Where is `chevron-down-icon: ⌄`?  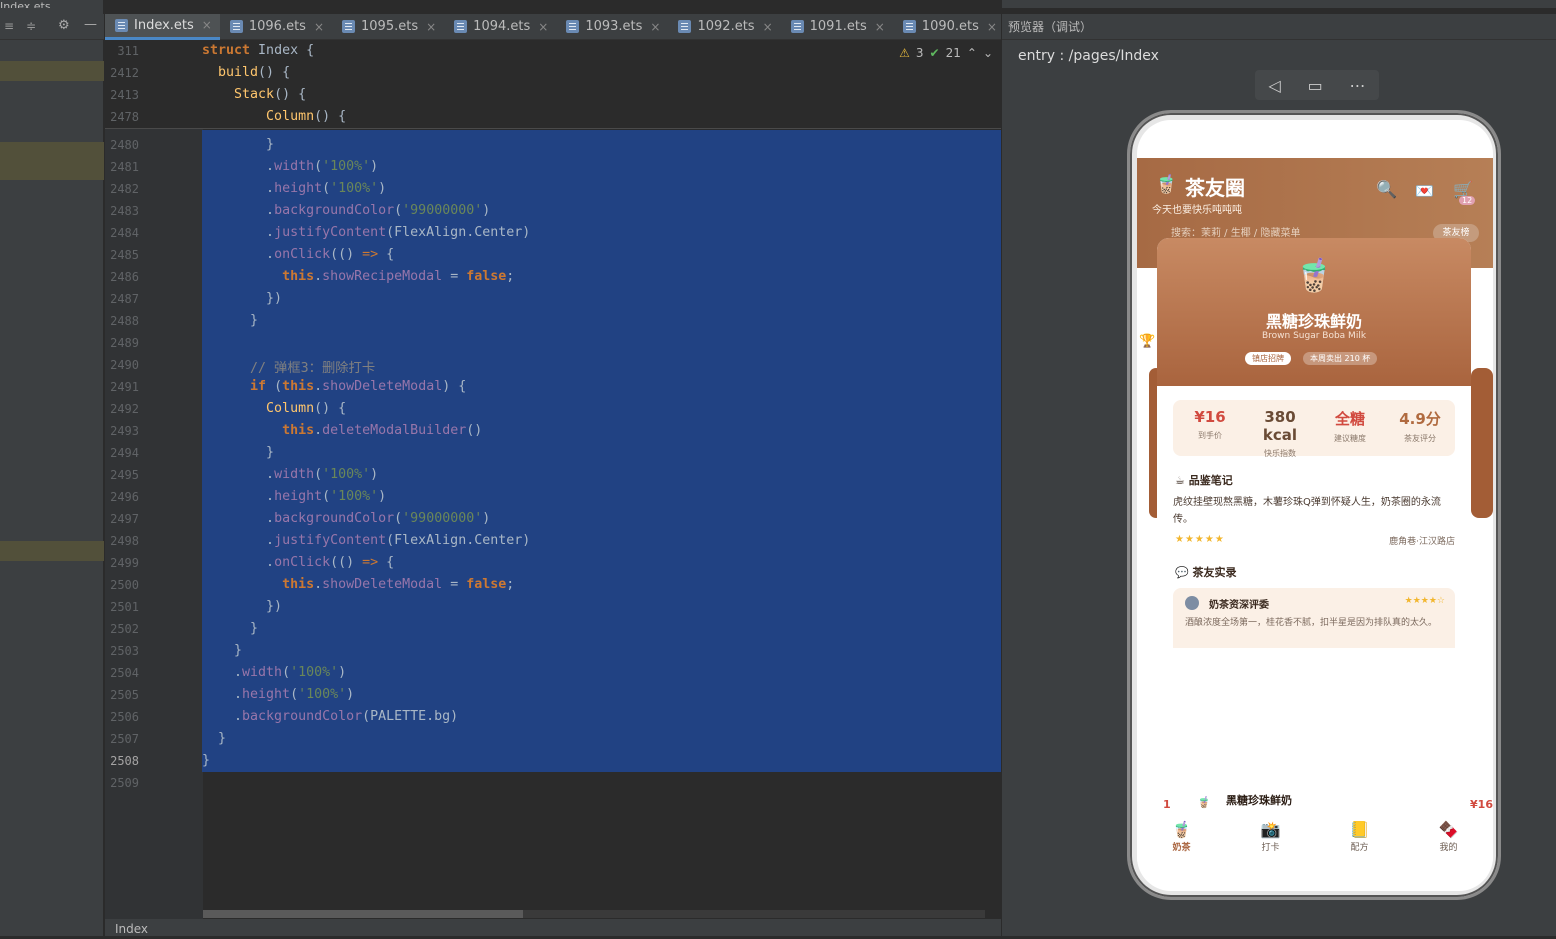
chevron-down-icon: ⌄ is located at coordinates (988, 53).